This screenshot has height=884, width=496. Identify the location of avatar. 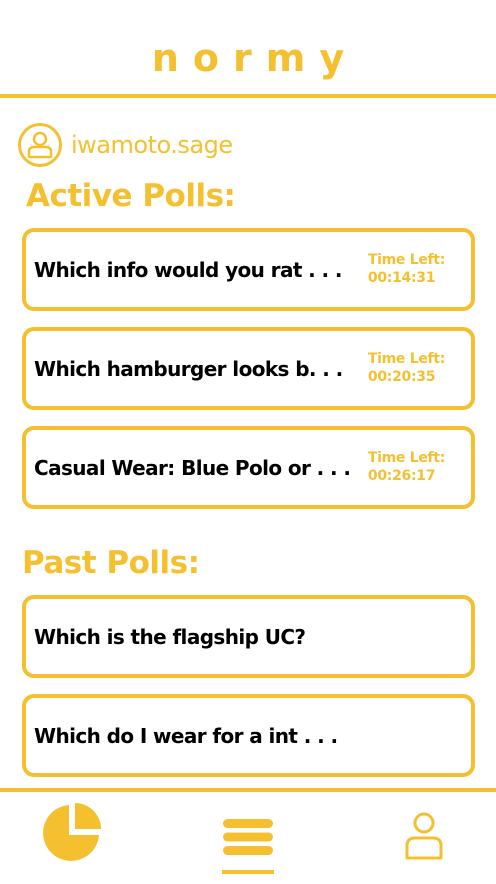
(40, 145).